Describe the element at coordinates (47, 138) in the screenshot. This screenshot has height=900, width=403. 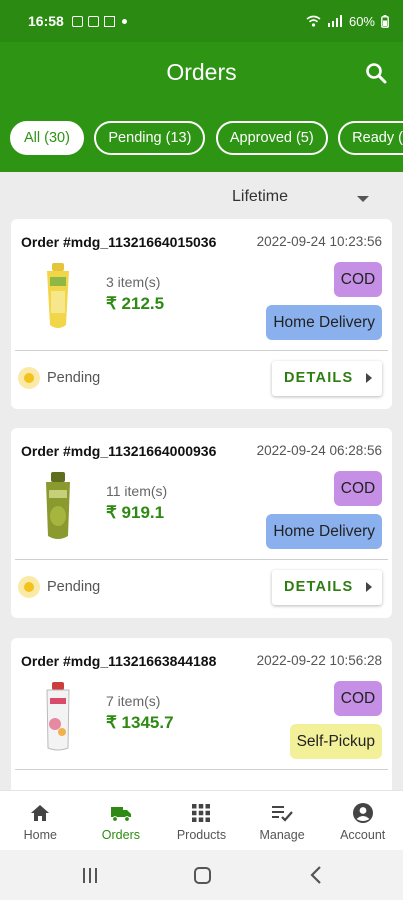
I see `chip-all: All (30)` at that location.